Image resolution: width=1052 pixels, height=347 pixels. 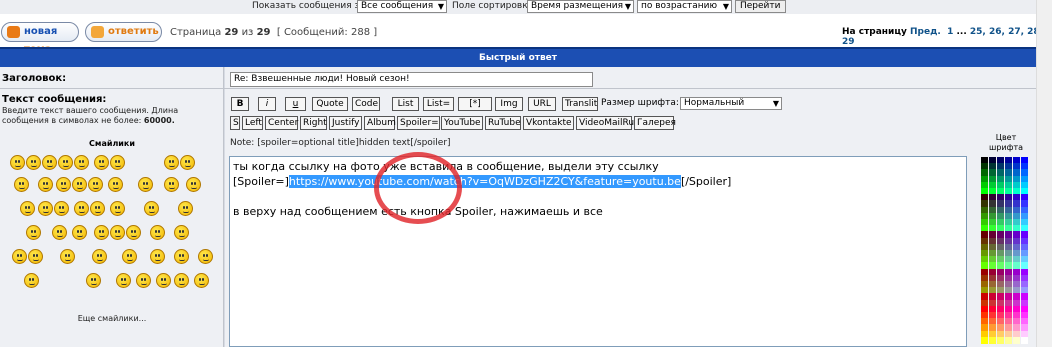 What do you see at coordinates (345, 123) in the screenshot?
I see `row2-justify-button: Justify` at bounding box center [345, 123].